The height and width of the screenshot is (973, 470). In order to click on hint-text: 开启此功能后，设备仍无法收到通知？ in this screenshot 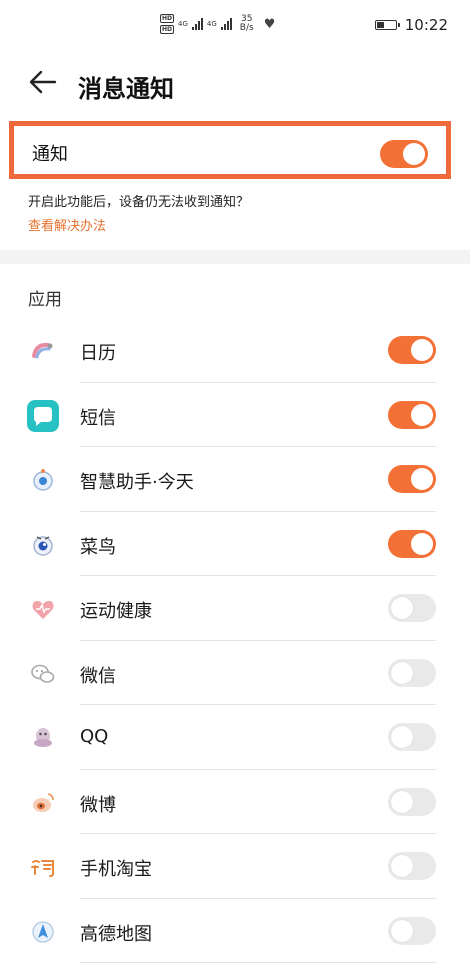, I will do `click(139, 202)`.